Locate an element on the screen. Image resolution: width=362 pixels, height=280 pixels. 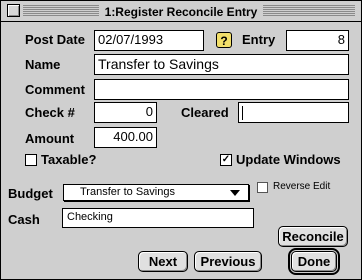
entry-label: Entry is located at coordinates (259, 39).